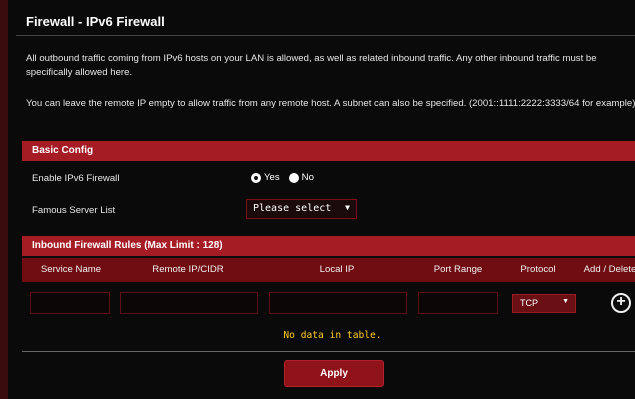  Describe the element at coordinates (609, 269) in the screenshot. I see `col-add-delete: Add / Delete` at that location.